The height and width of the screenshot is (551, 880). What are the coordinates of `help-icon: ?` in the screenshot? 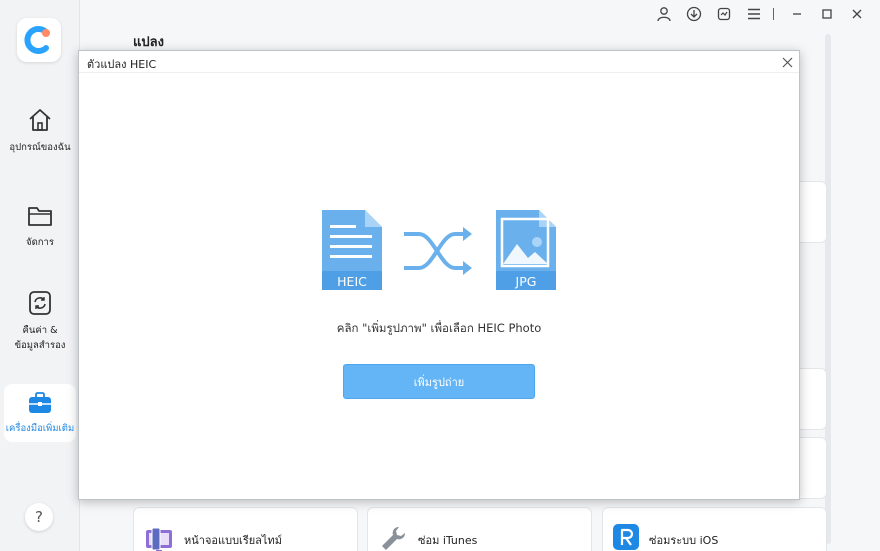 It's located at (39, 517).